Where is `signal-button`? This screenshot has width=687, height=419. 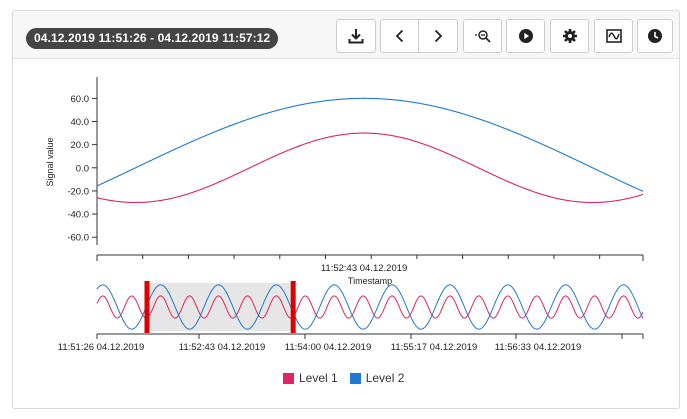 signal-button is located at coordinates (613, 36).